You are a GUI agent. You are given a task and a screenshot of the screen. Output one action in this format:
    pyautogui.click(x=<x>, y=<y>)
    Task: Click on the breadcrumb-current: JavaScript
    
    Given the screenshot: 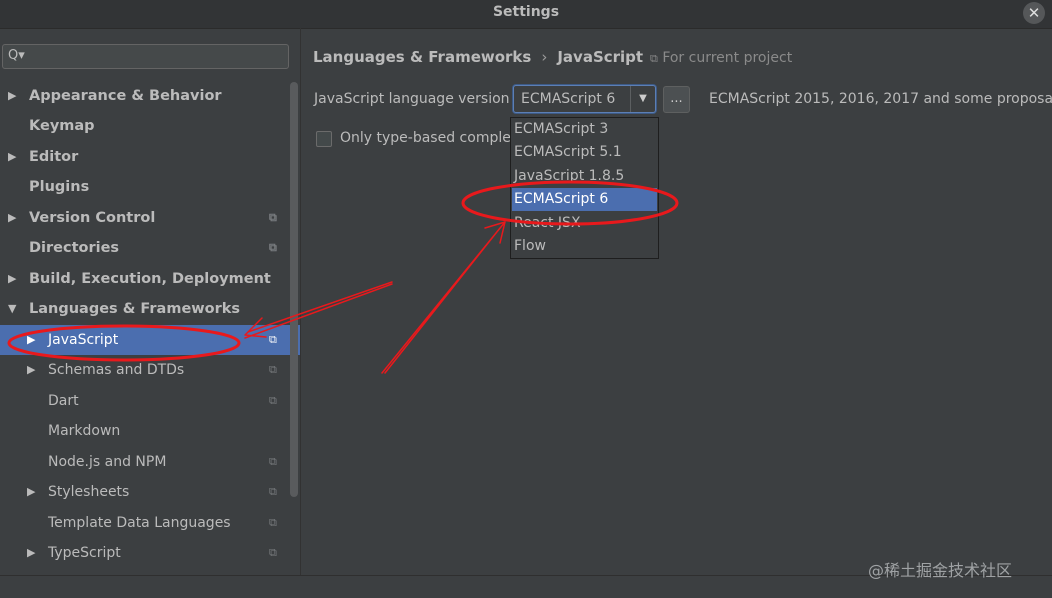 What is the action you would take?
    pyautogui.click(x=600, y=57)
    